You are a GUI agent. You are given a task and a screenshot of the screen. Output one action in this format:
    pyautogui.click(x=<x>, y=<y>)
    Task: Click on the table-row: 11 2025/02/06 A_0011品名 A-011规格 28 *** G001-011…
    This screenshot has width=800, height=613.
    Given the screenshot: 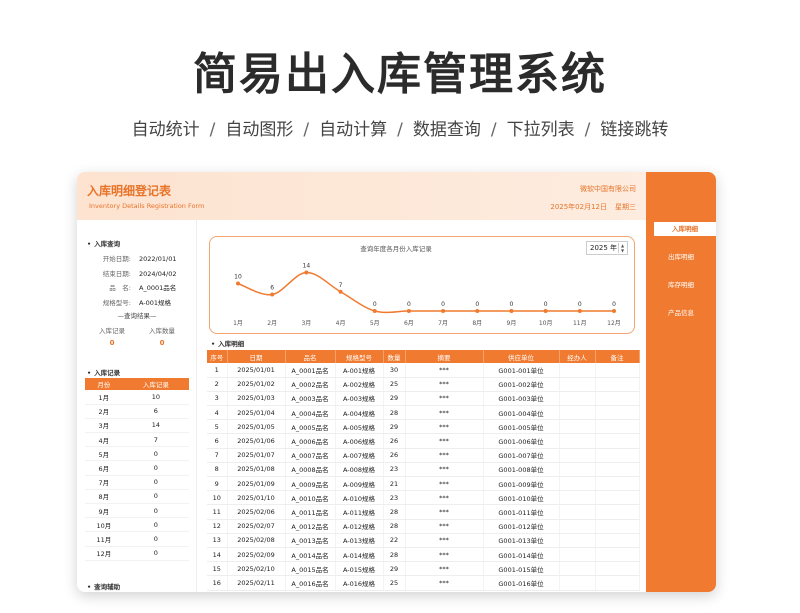 What is the action you would take?
    pyautogui.click(x=423, y=512)
    